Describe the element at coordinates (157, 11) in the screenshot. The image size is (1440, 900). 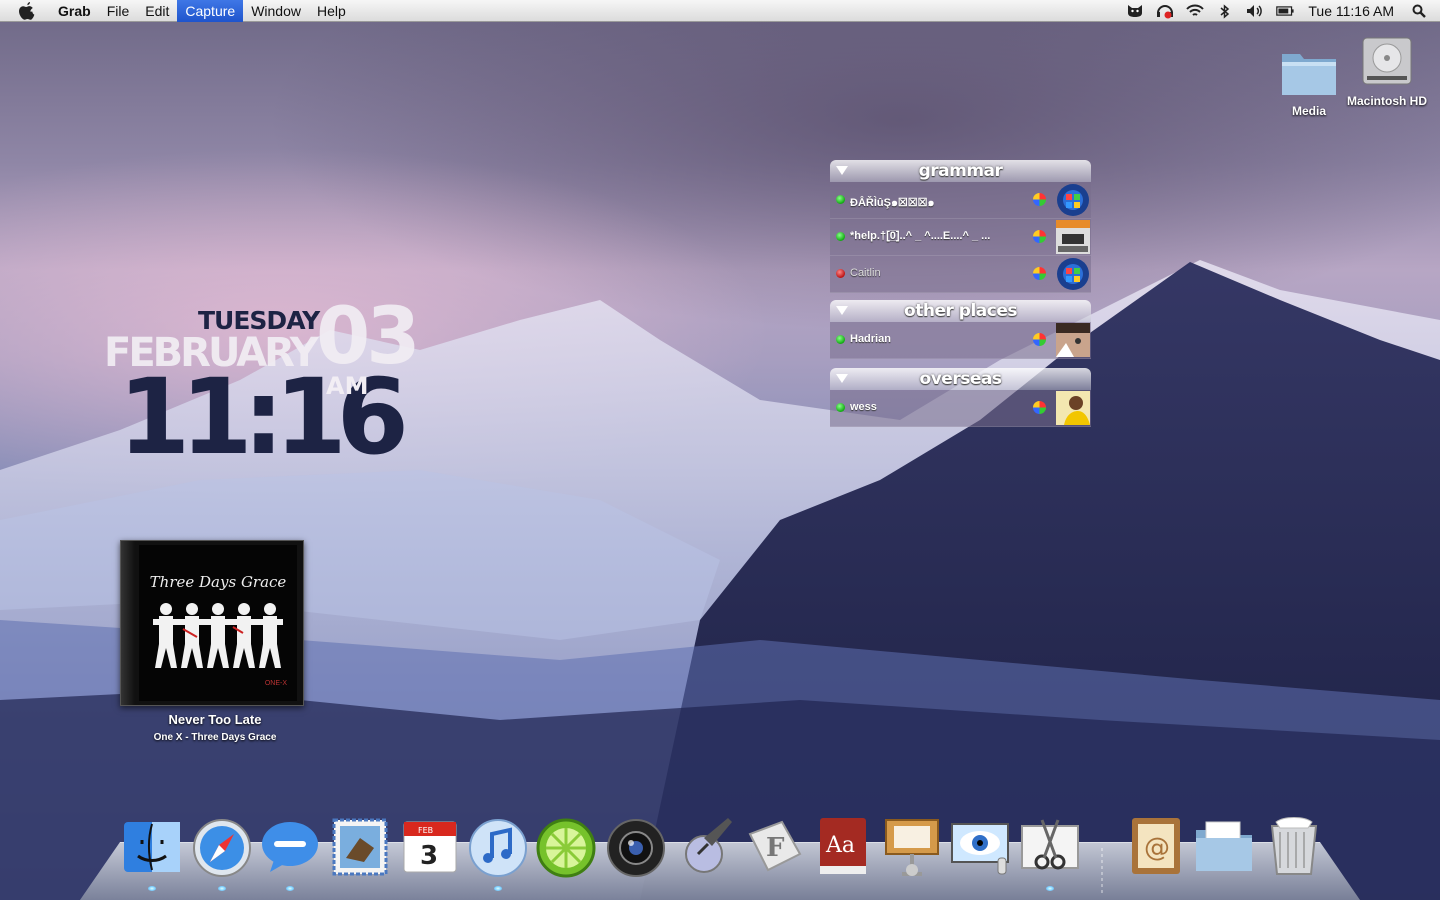
I see `menu-edit: Edit` at that location.